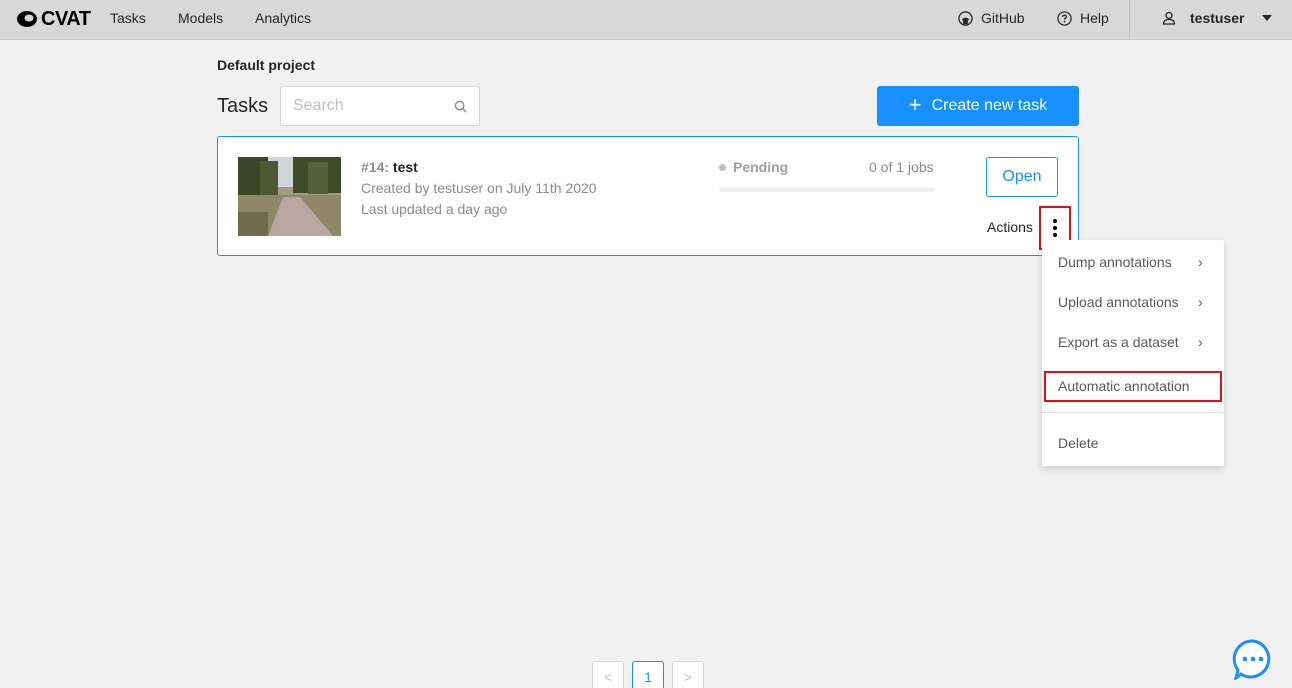 This screenshot has height=688, width=1292. I want to click on preview-photo, so click(289, 196).